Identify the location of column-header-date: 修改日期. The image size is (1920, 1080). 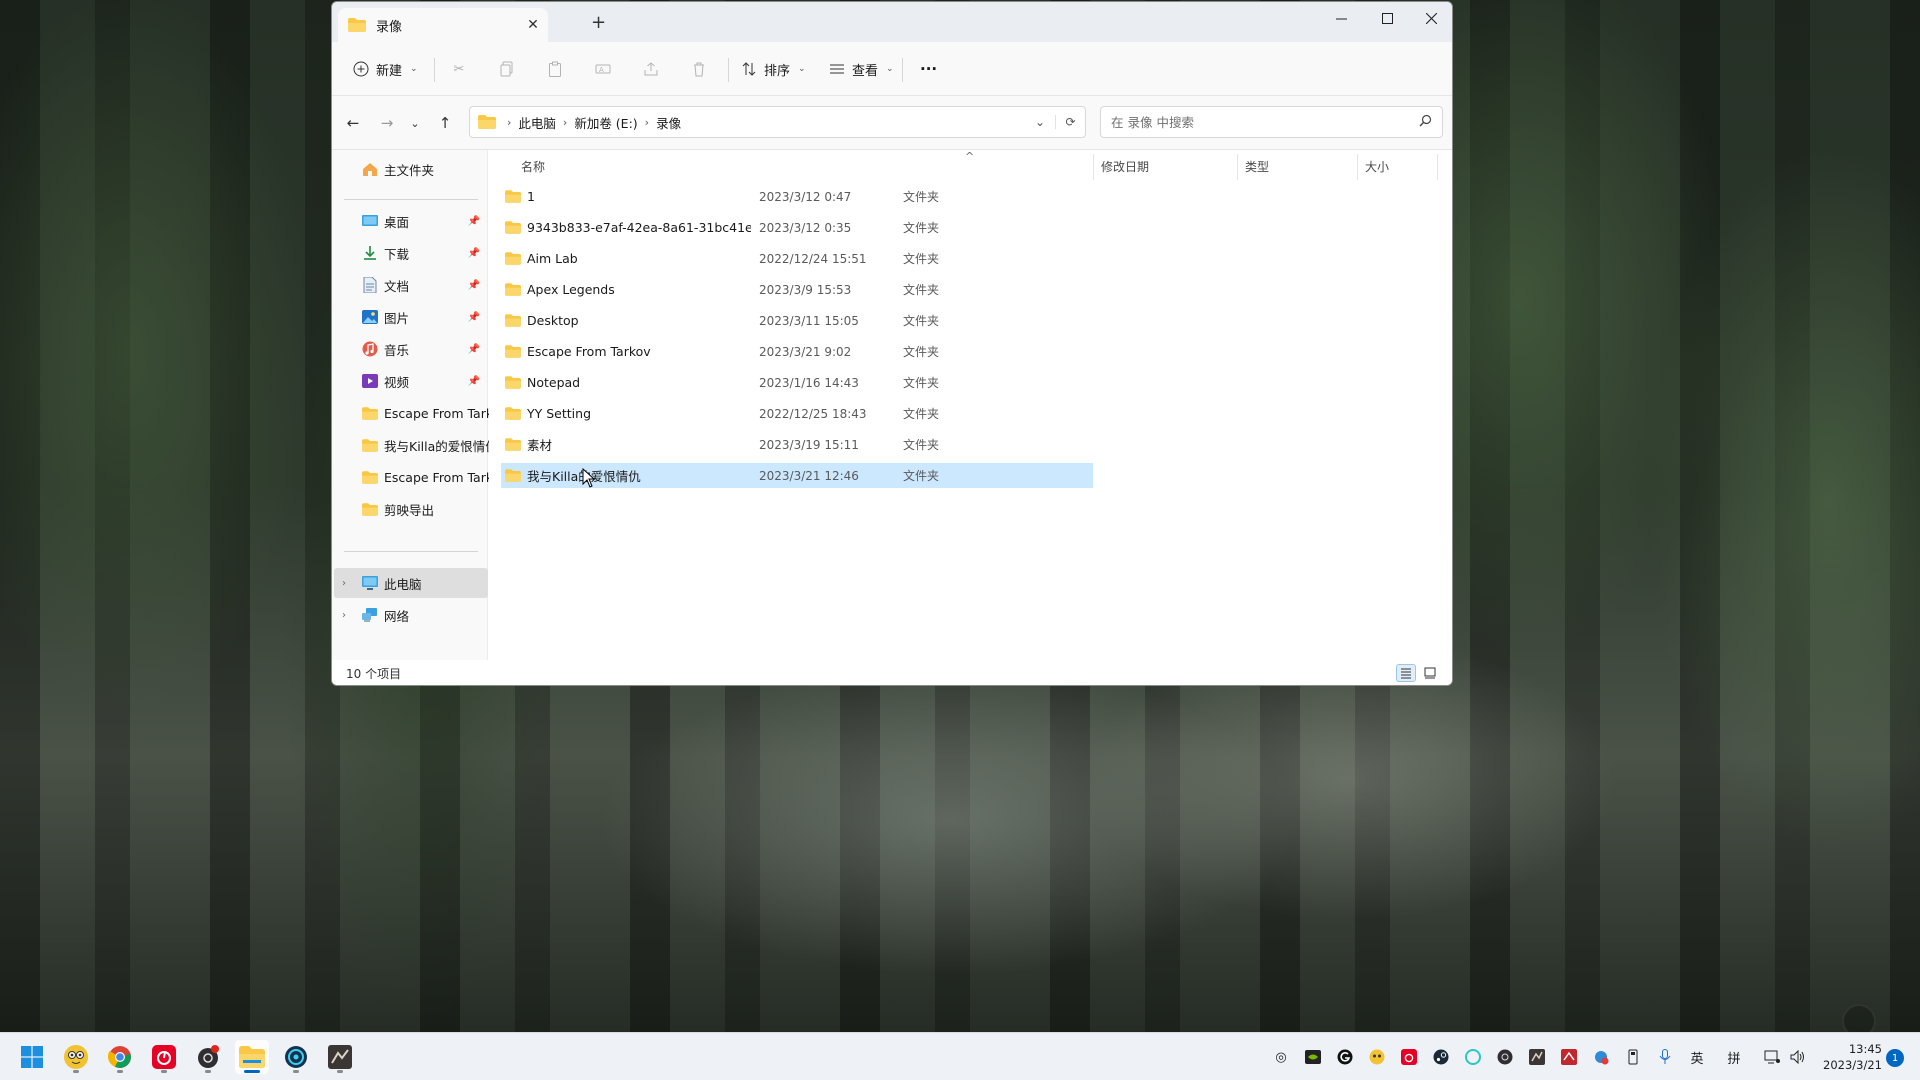
(1166, 166).